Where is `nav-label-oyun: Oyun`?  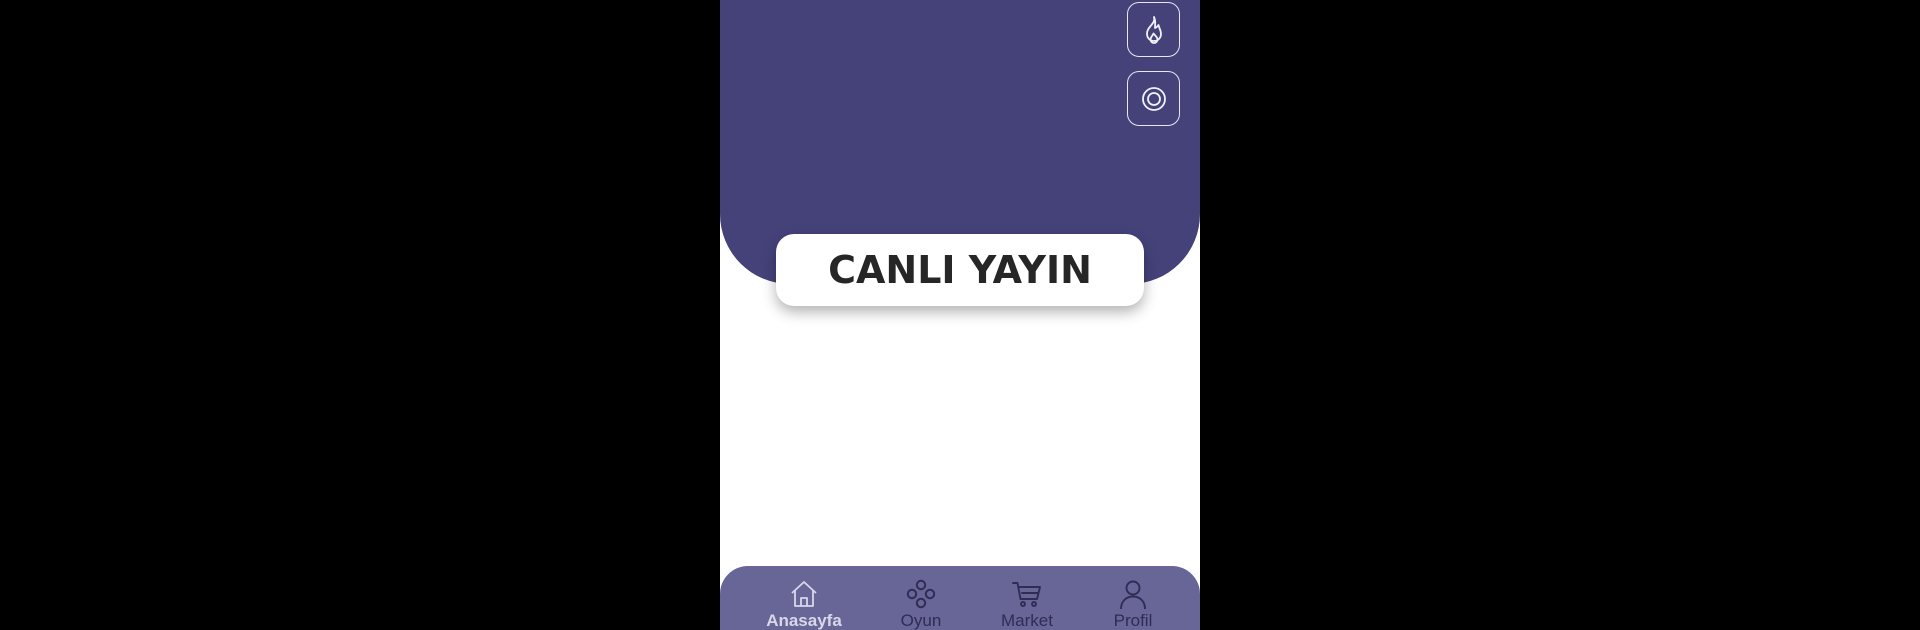
nav-label-oyun: Oyun is located at coordinates (921, 620).